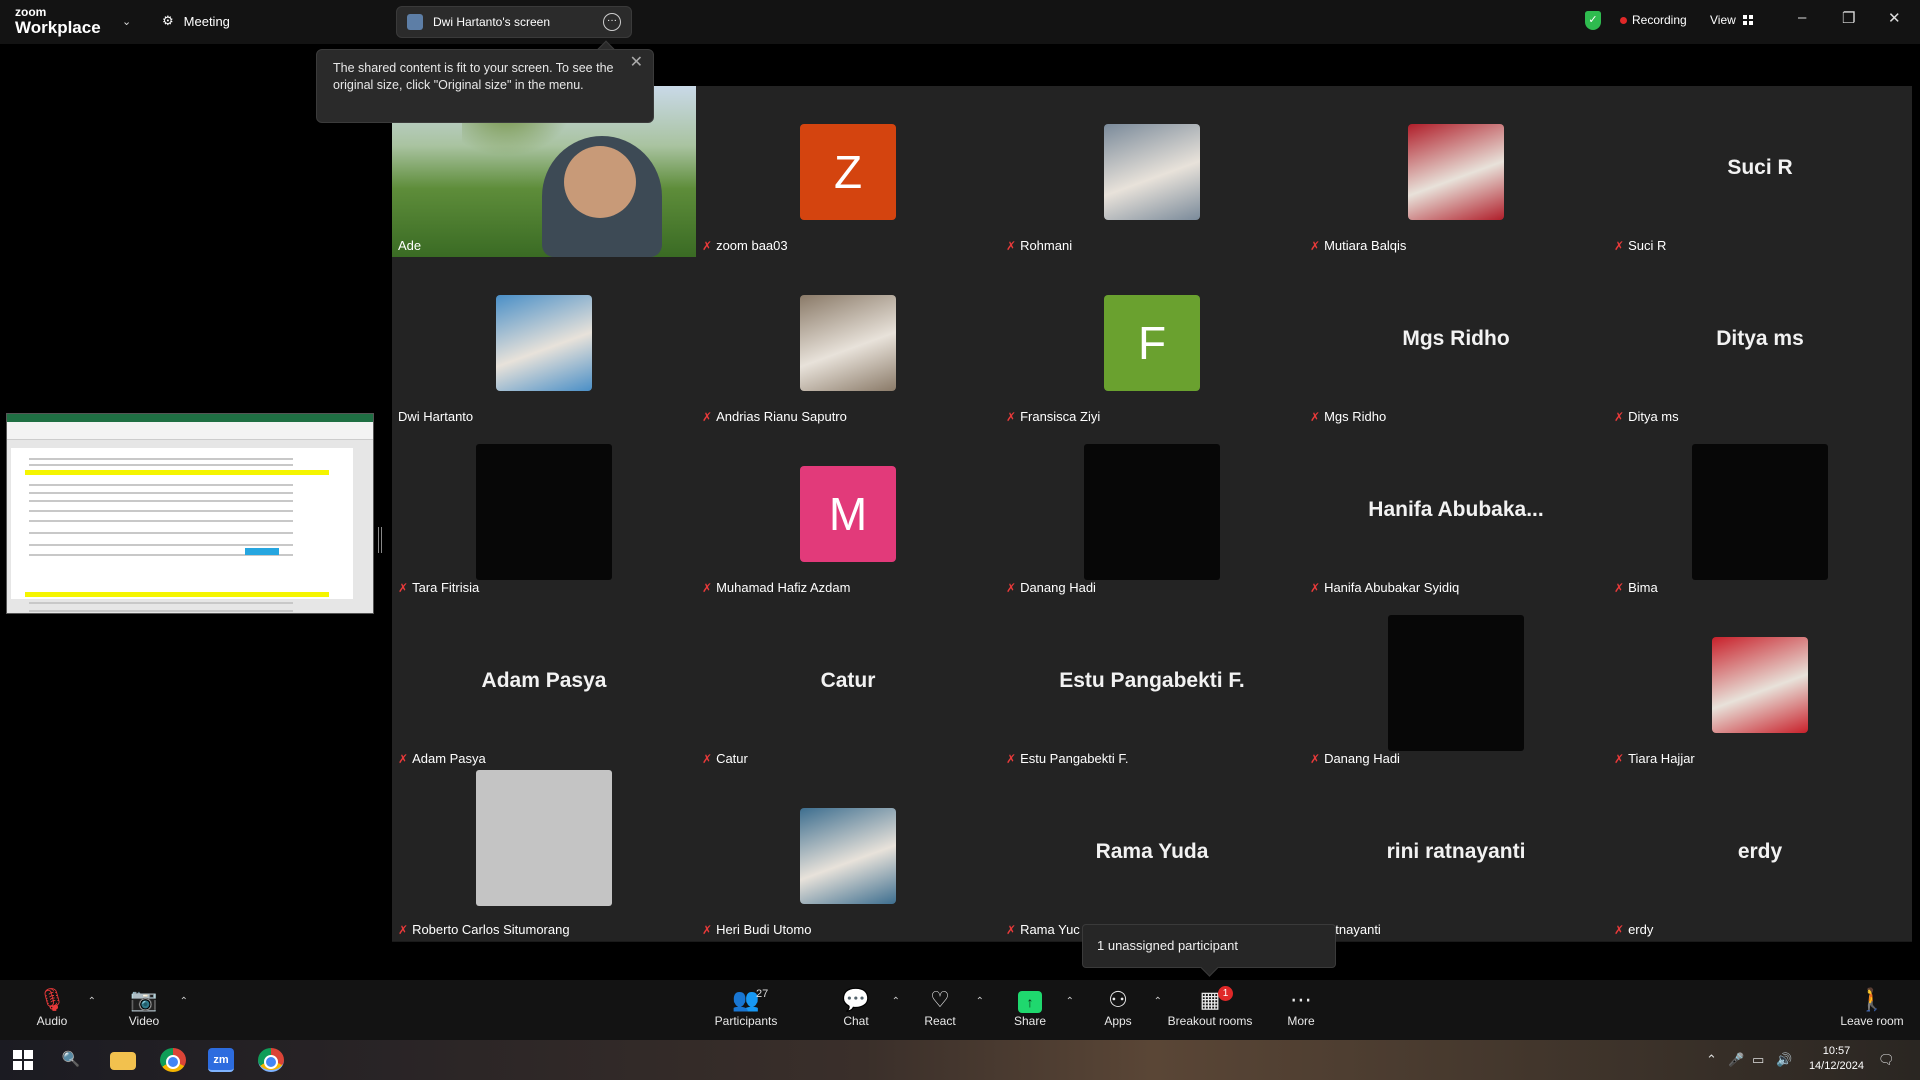  What do you see at coordinates (1355, 416) in the screenshot?
I see `participant-name: Mgs Ridho` at bounding box center [1355, 416].